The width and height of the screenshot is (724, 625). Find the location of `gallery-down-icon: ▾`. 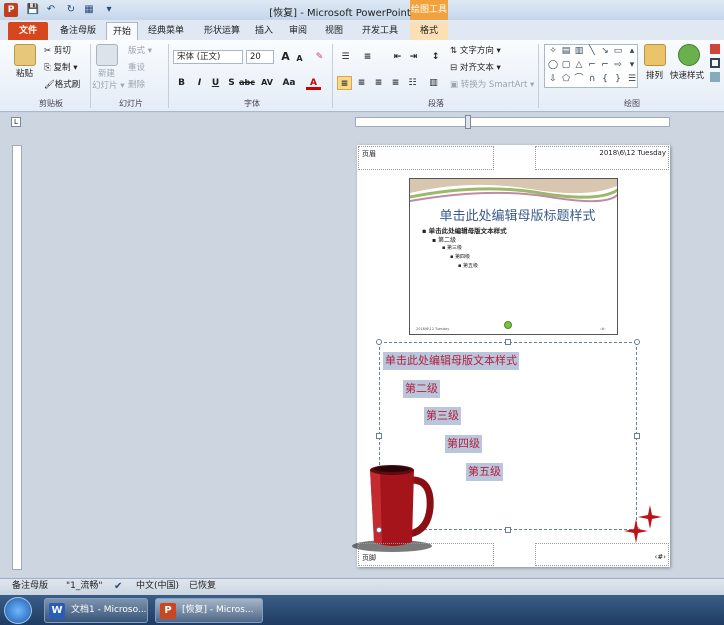

gallery-down-icon: ▾ is located at coordinates (632, 65).